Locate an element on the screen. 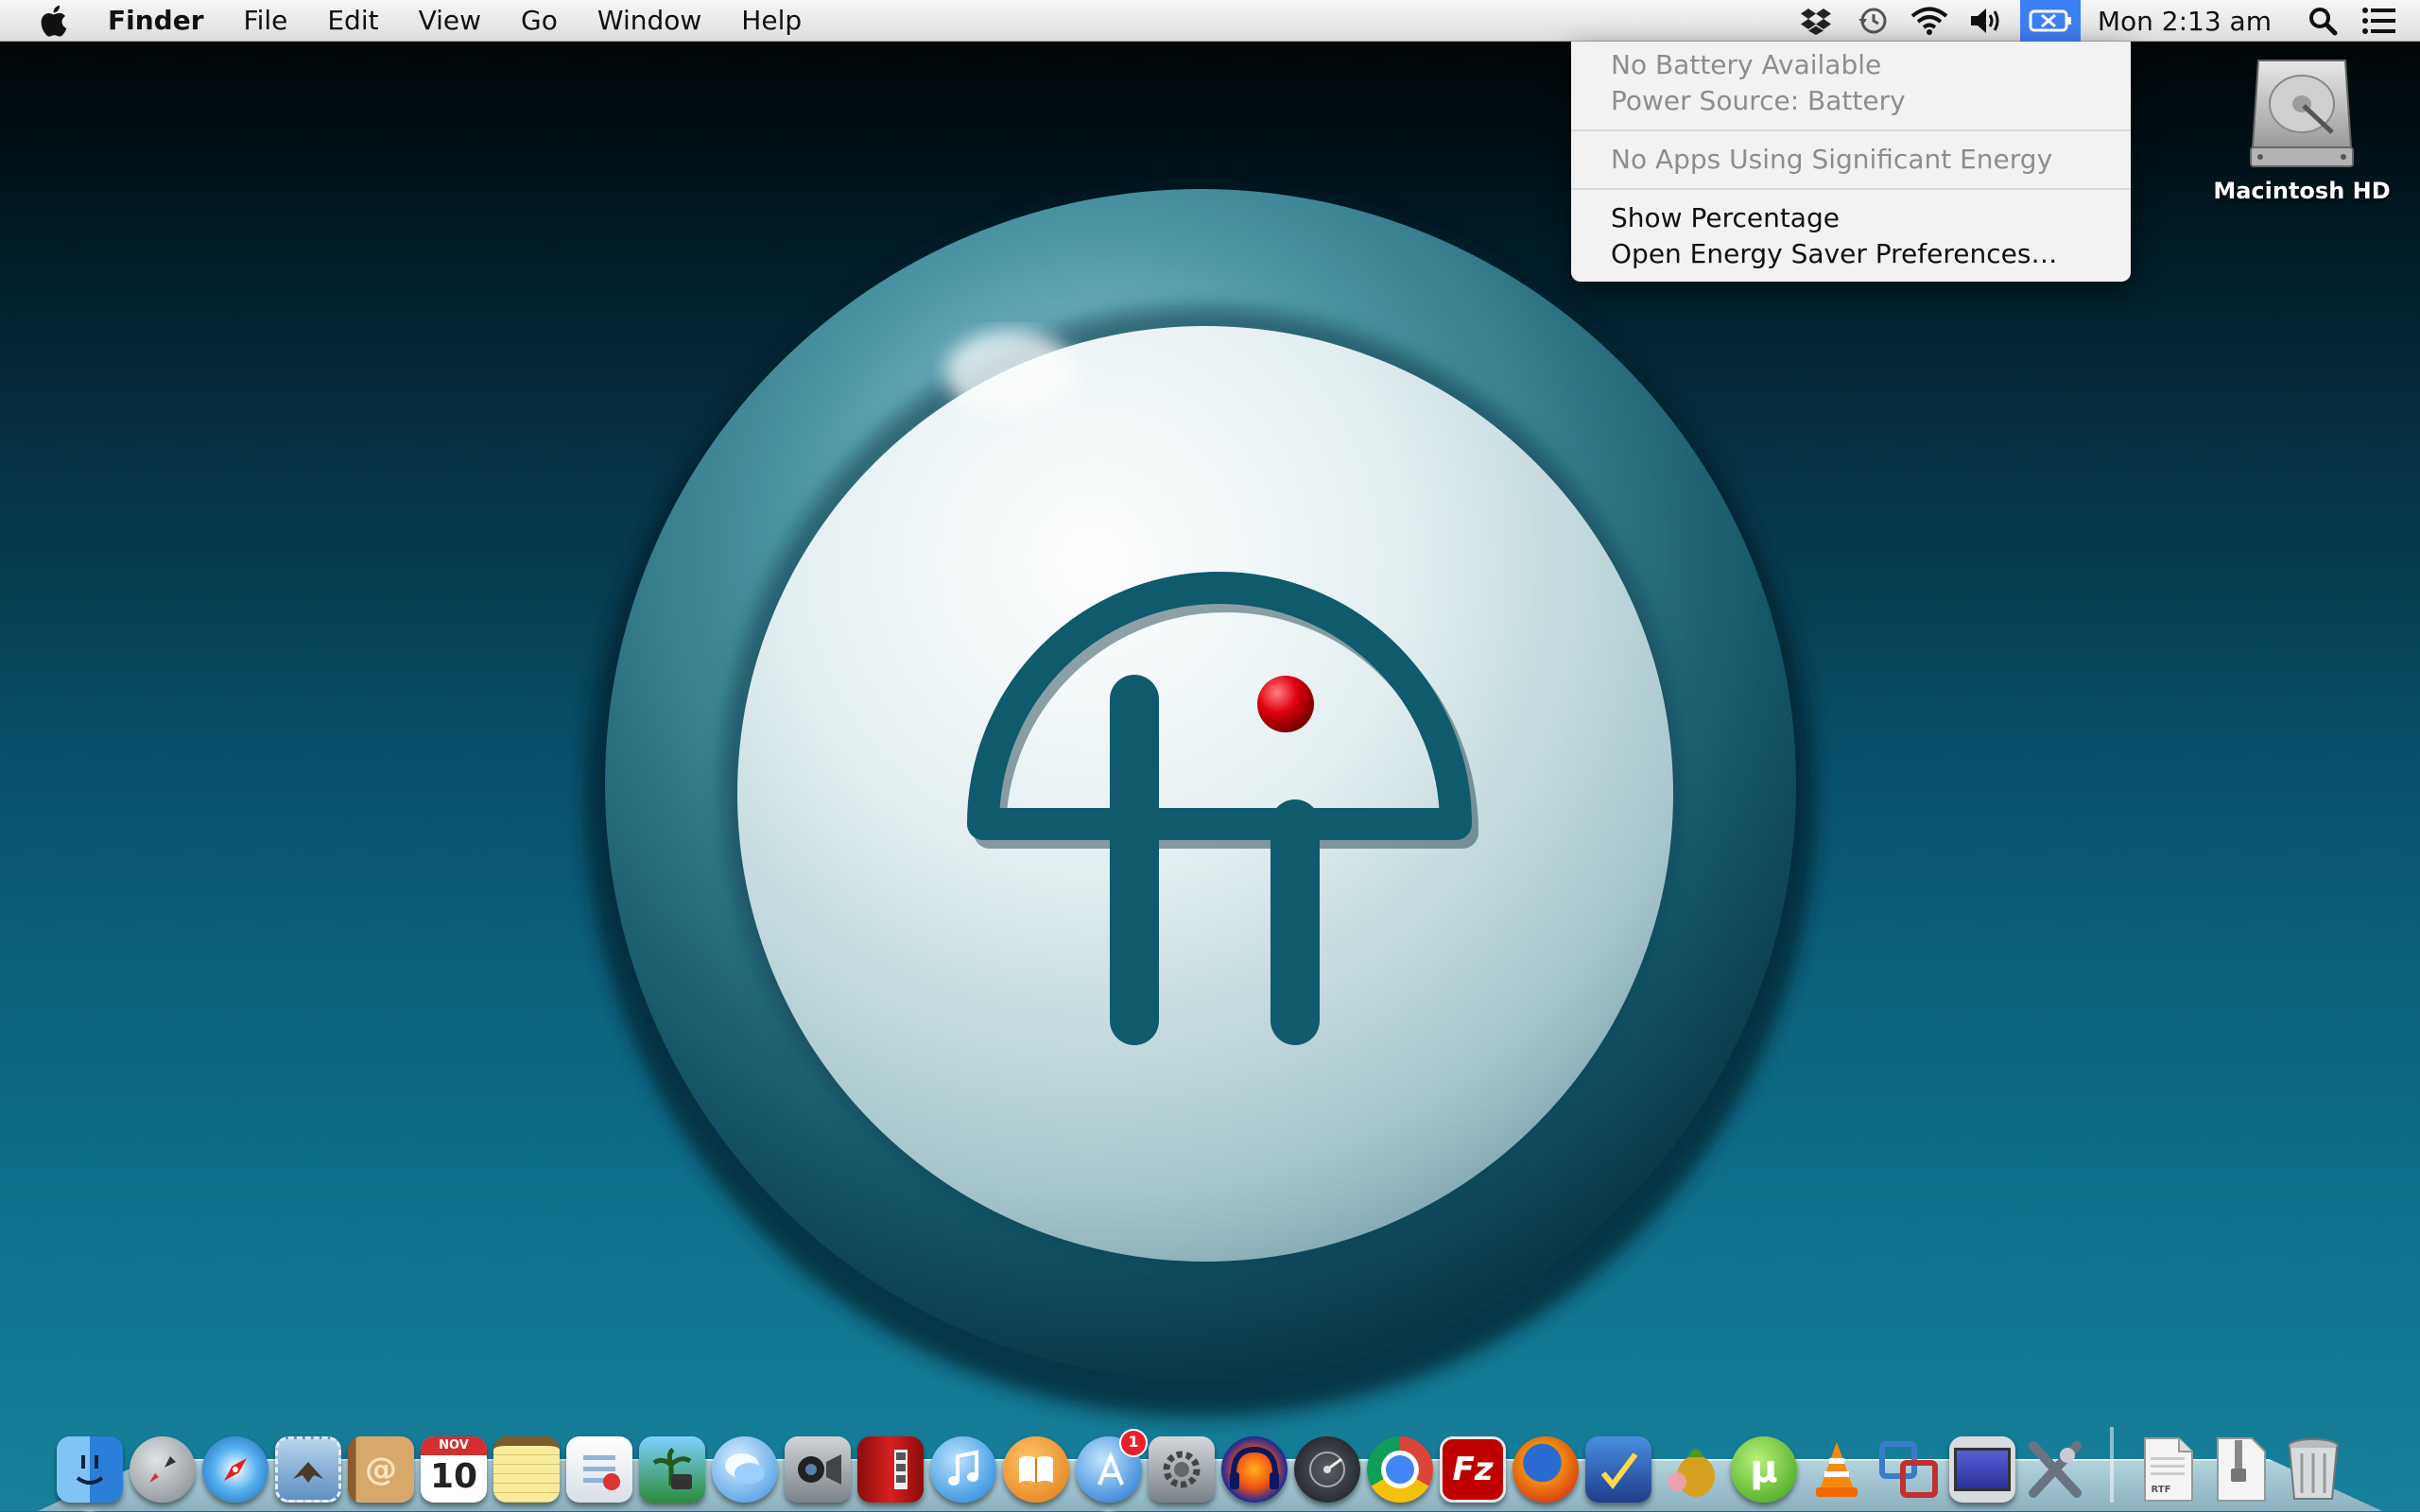 The width and height of the screenshot is (2420, 1512). macintosh-hd-label: Macintosh HD is located at coordinates (2302, 191).